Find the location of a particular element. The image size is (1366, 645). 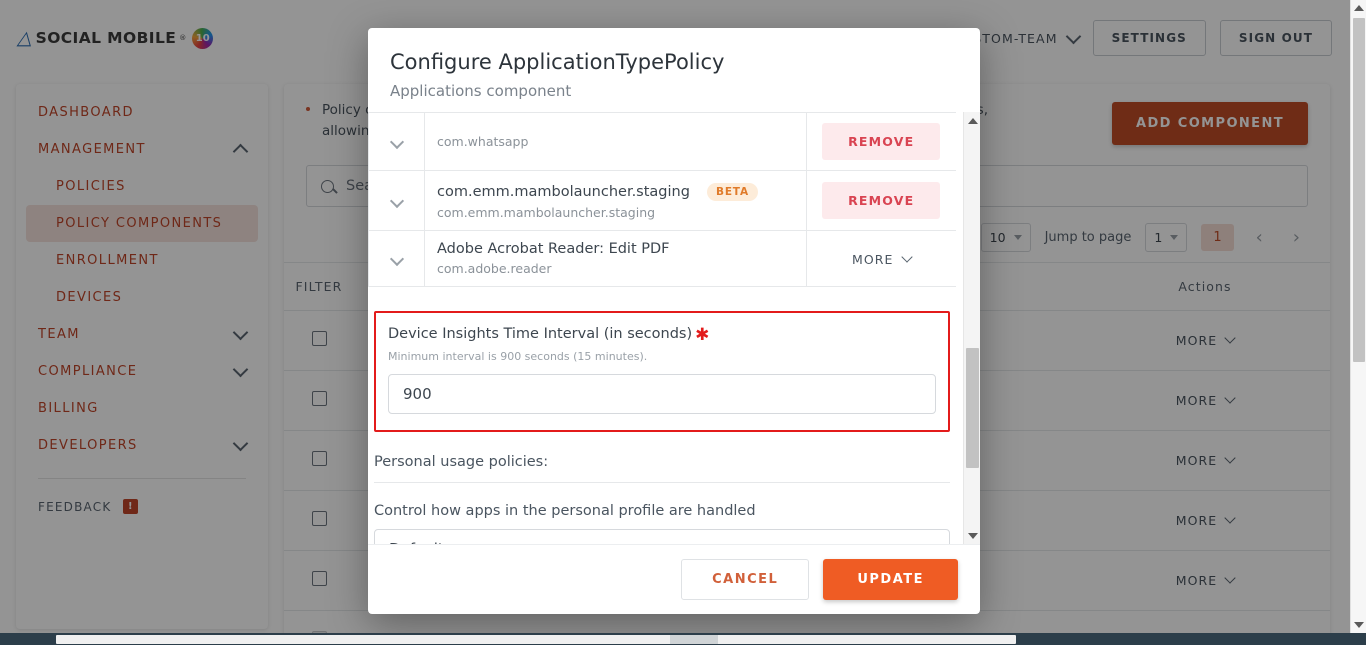

page-scroll-up-button is located at coordinates (1358, 8).